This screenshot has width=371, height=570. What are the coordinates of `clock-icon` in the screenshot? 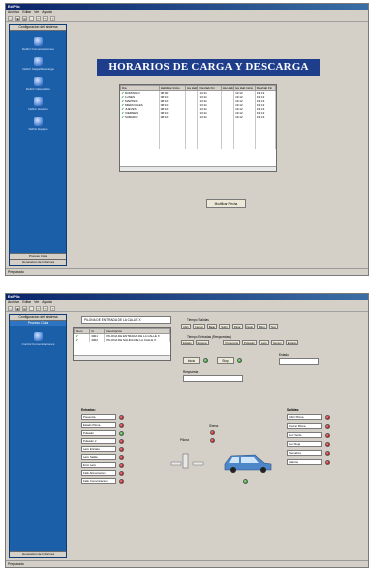 It's located at (38, 101).